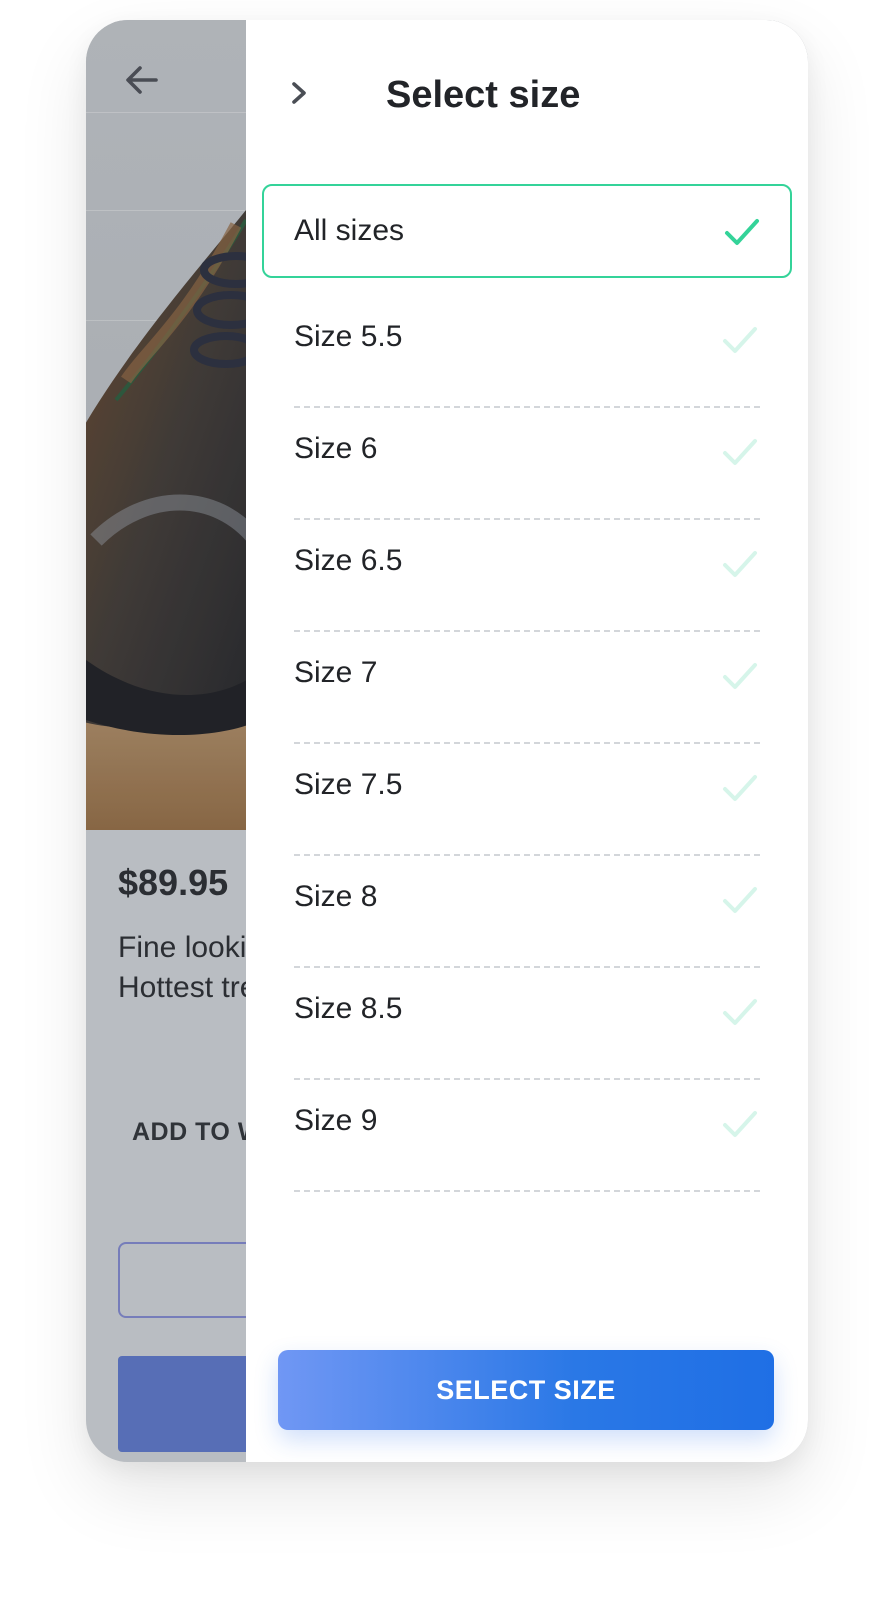 The height and width of the screenshot is (1612, 892). What do you see at coordinates (348, 560) in the screenshot?
I see `size-option-label: Size 6.5` at bounding box center [348, 560].